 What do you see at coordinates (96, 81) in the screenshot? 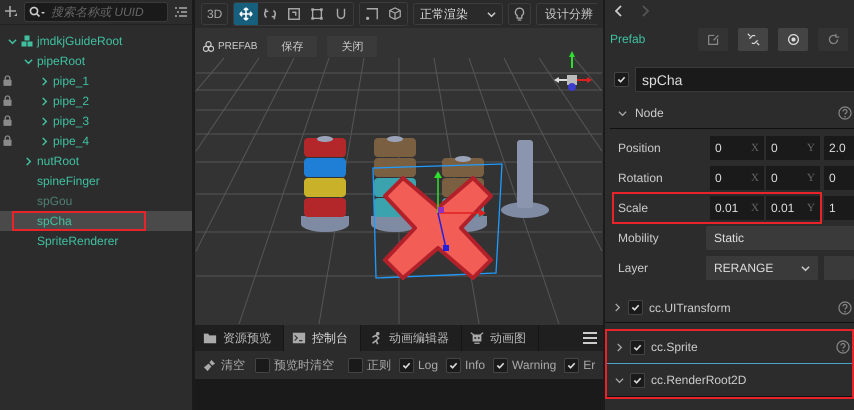
I see `tree-item: pipe_1` at bounding box center [96, 81].